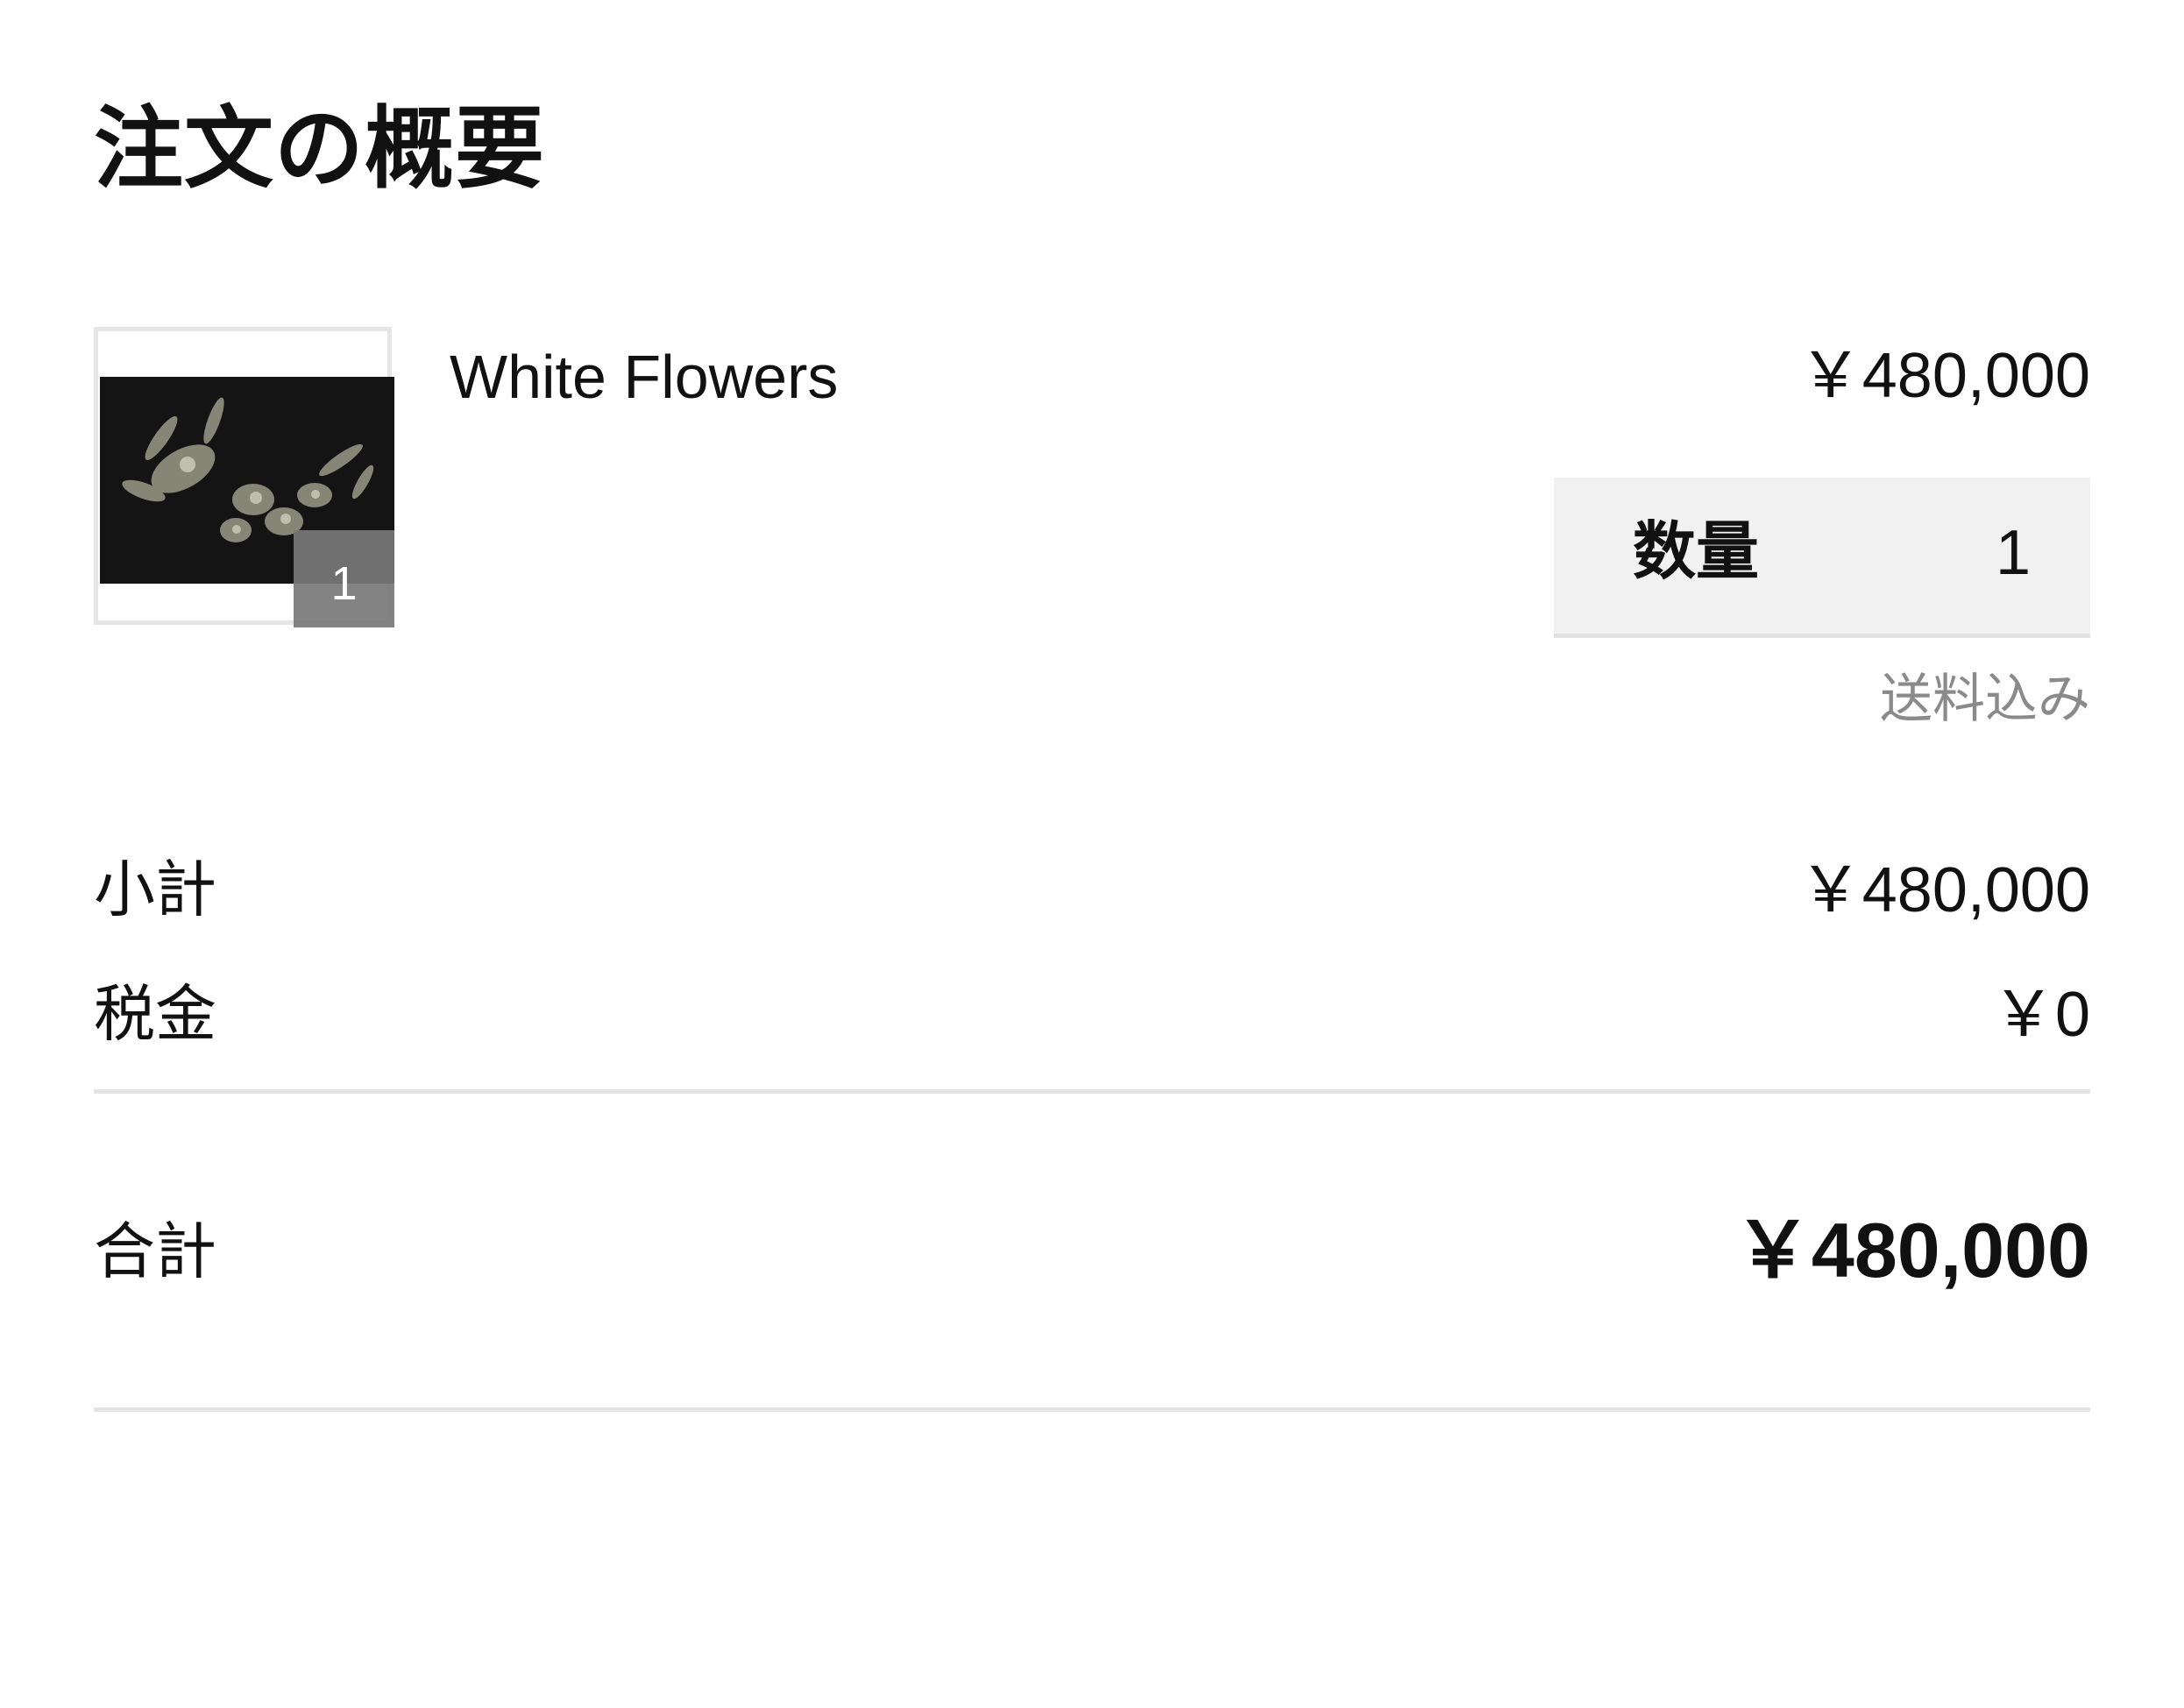  Describe the element at coordinates (1944, 376) in the screenshot. I see `product-price: ￥480,000` at that location.